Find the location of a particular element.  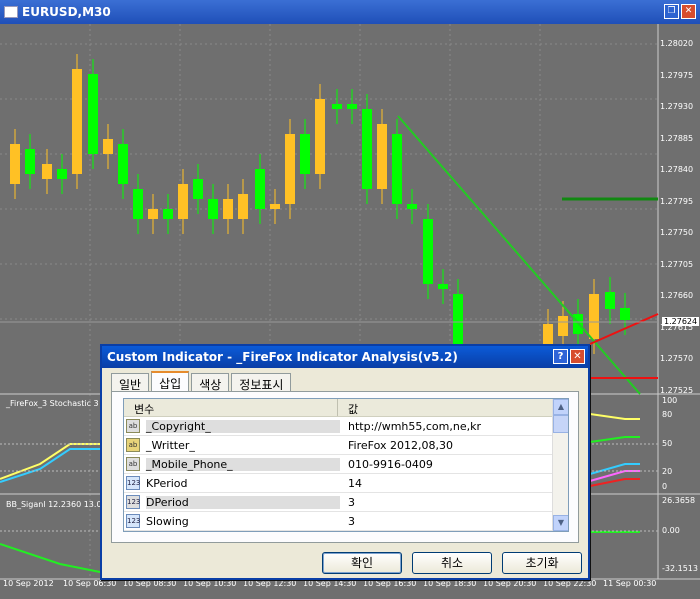

restore-button: ❐ is located at coordinates (671, 11).